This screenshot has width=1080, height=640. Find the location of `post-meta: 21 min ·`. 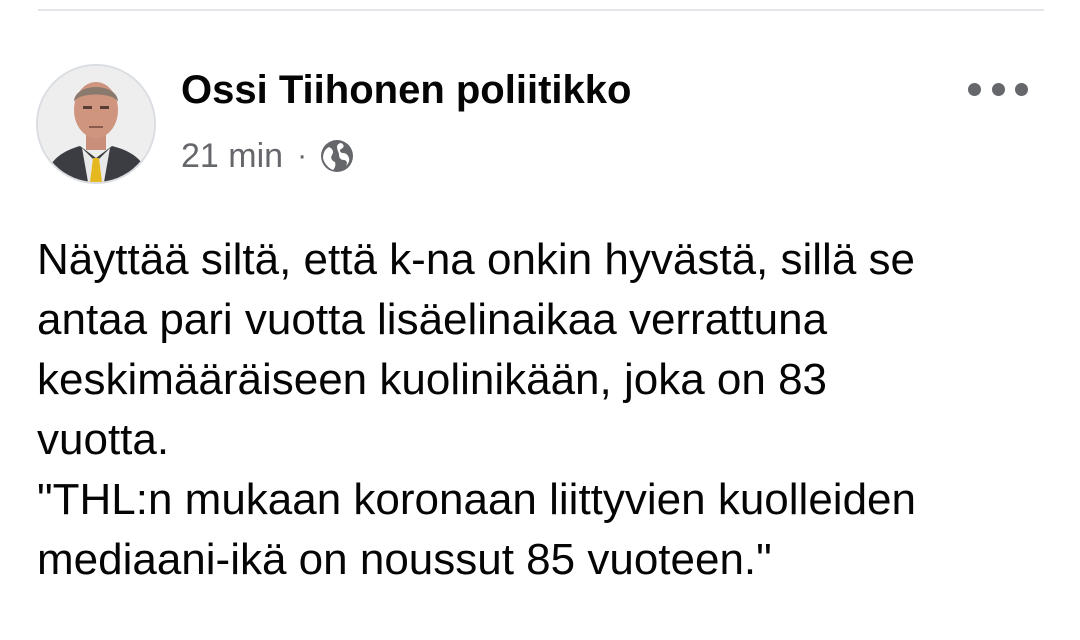

post-meta: 21 min · is located at coordinates (268, 156).